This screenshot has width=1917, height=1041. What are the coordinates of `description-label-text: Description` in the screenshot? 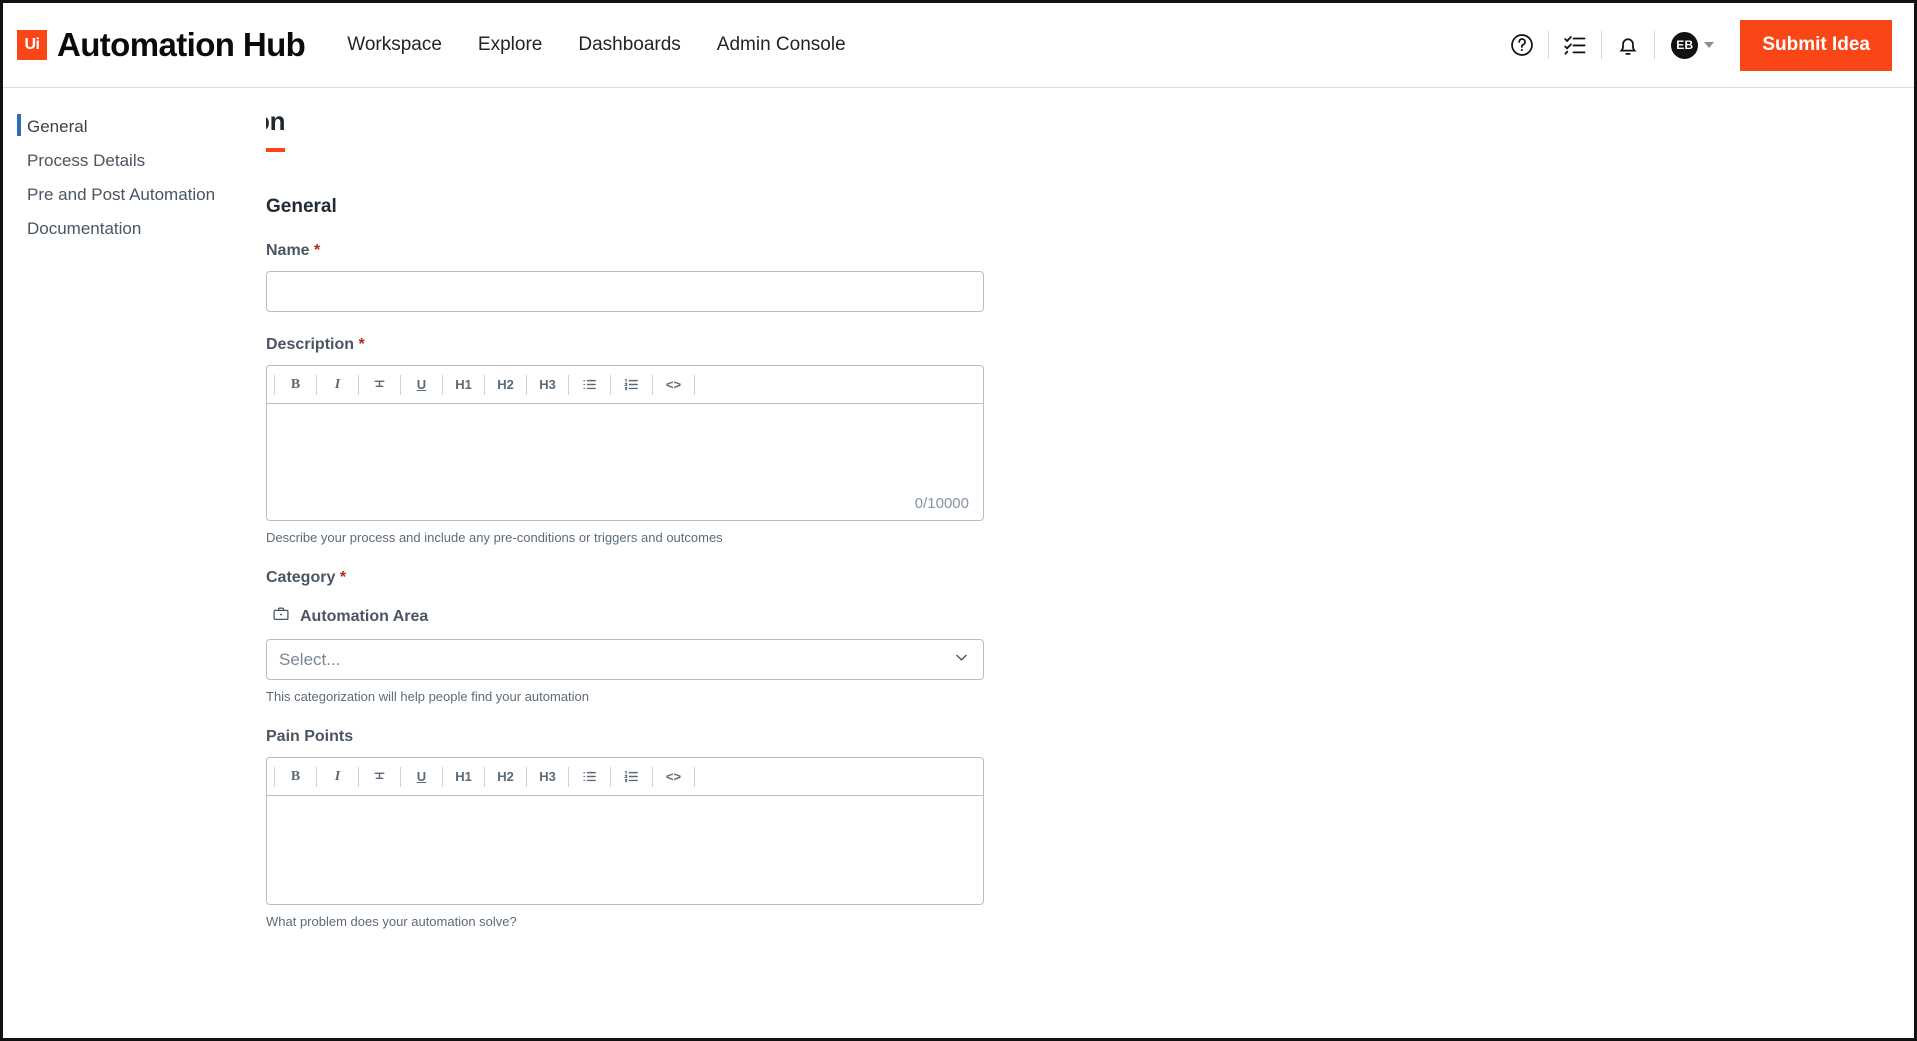 It's located at (310, 344).